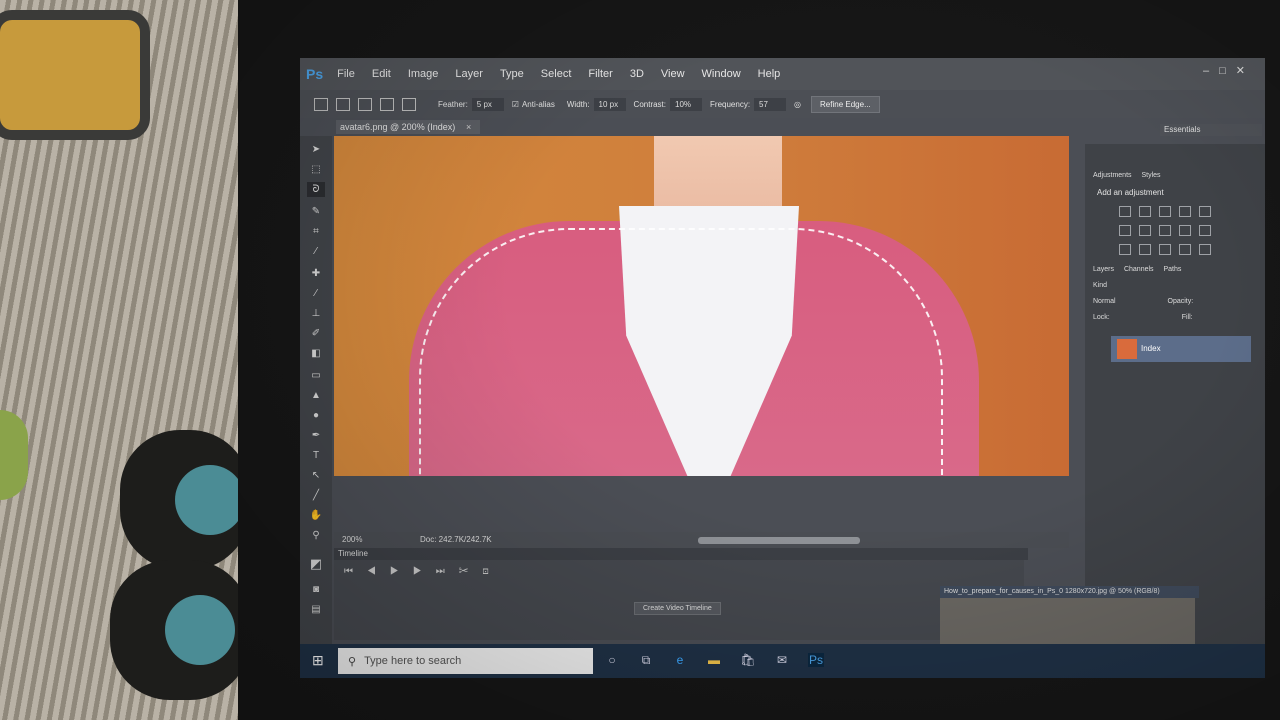 This screenshot has height=720, width=1280. Describe the element at coordinates (673, 74) in the screenshot. I see `menu-view: View` at that location.